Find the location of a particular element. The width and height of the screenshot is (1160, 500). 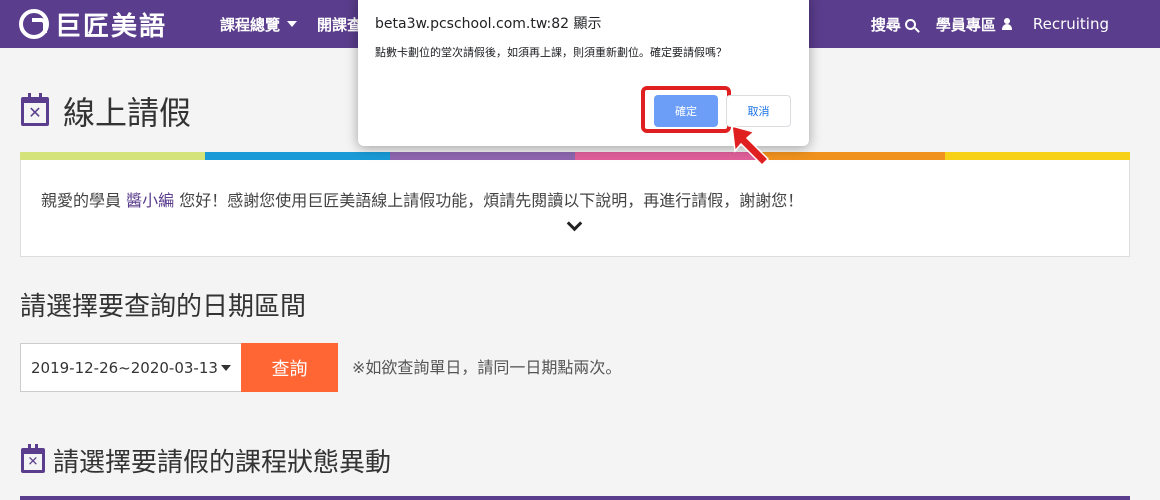

color-stripe is located at coordinates (575, 156).